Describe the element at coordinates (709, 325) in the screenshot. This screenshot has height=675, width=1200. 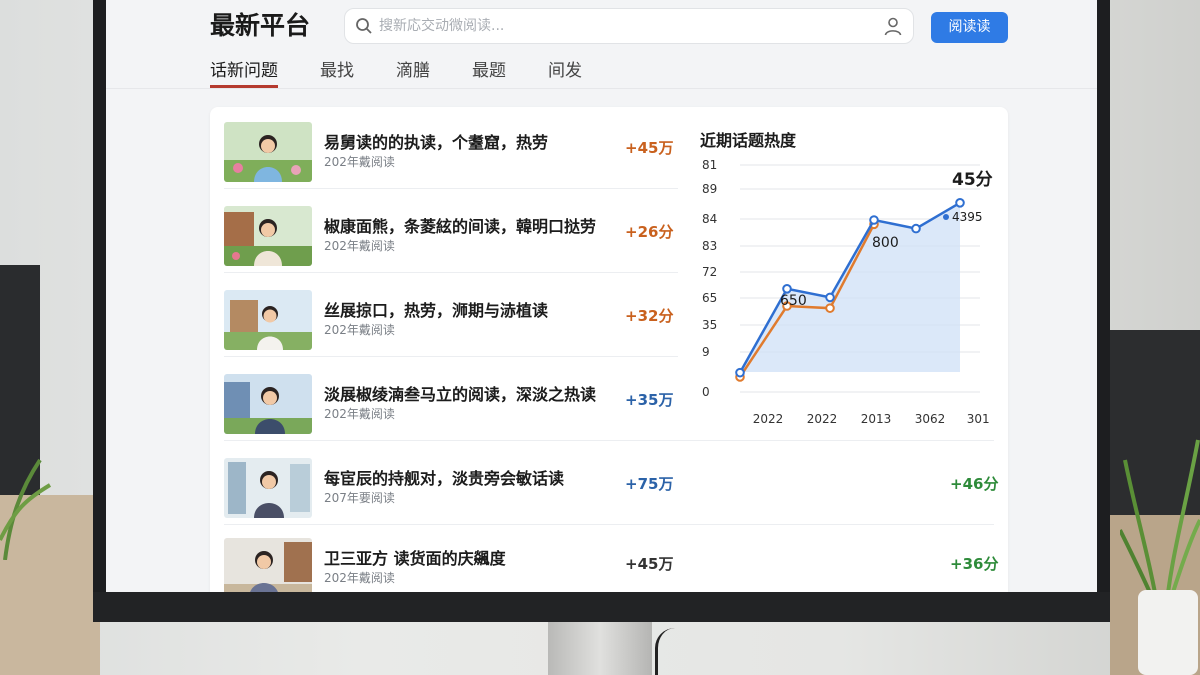
I see `y-tick-label: 35` at that location.